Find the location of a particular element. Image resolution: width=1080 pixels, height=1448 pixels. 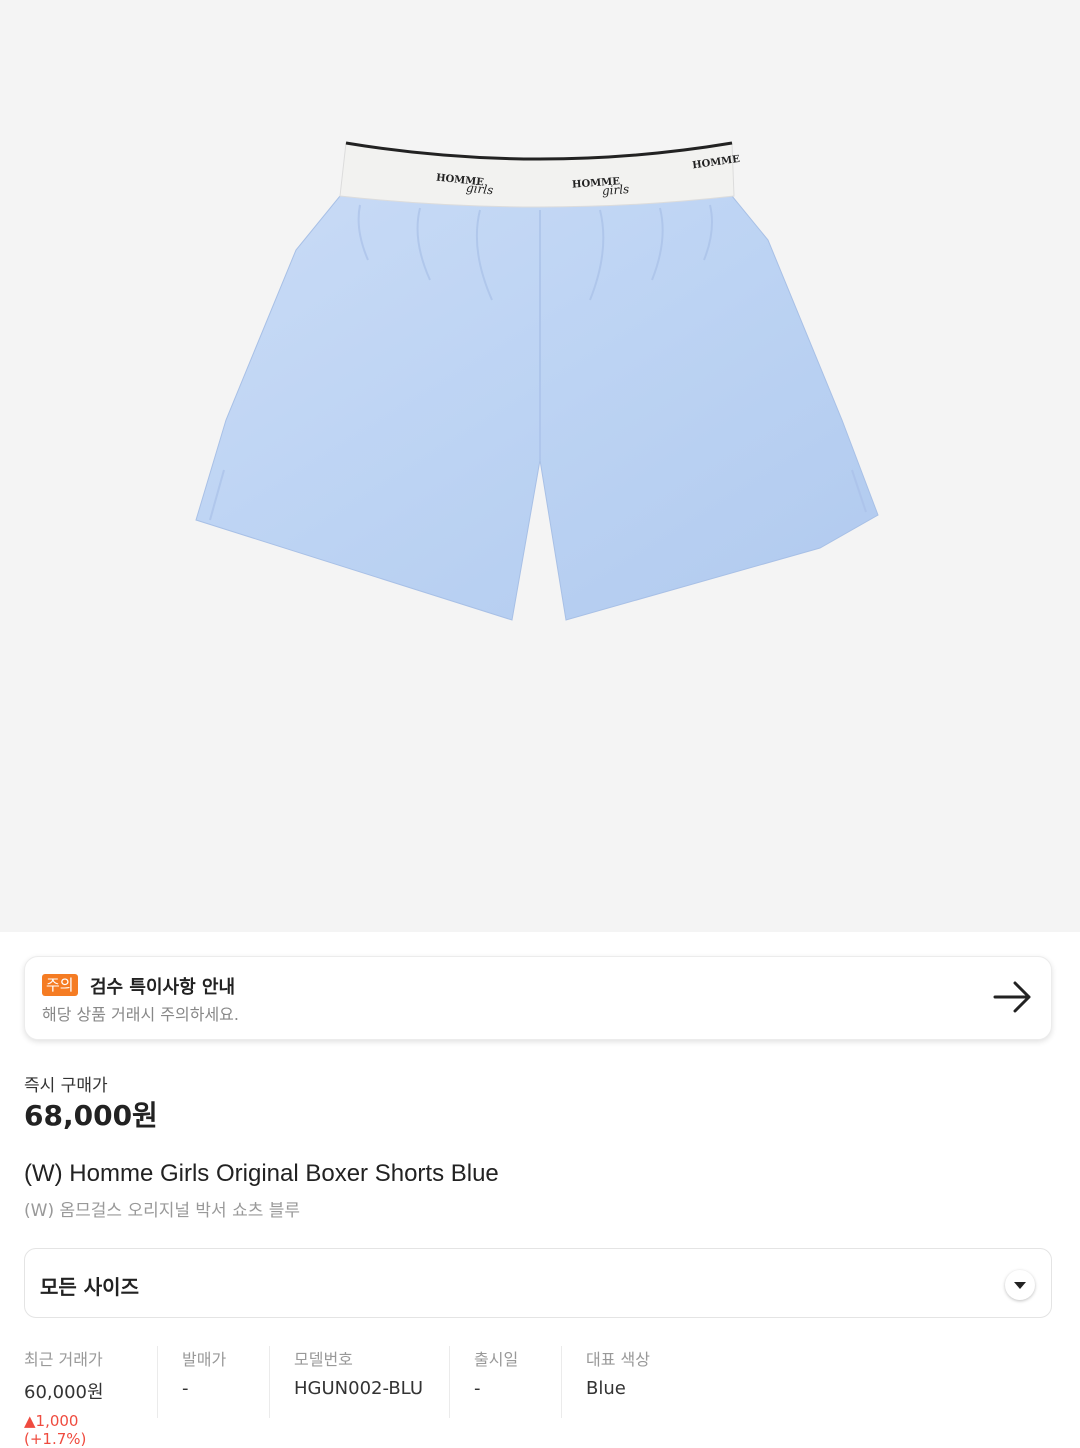

info-key: 출시일 is located at coordinates (496, 1359).